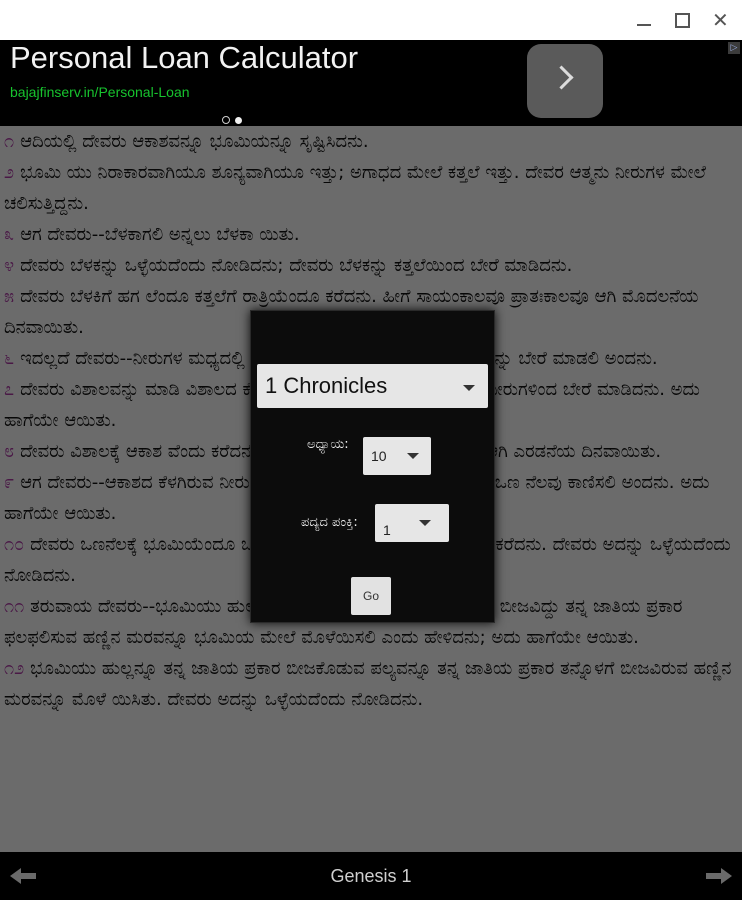  I want to click on verse-dropdown-value: 1, so click(387, 530).